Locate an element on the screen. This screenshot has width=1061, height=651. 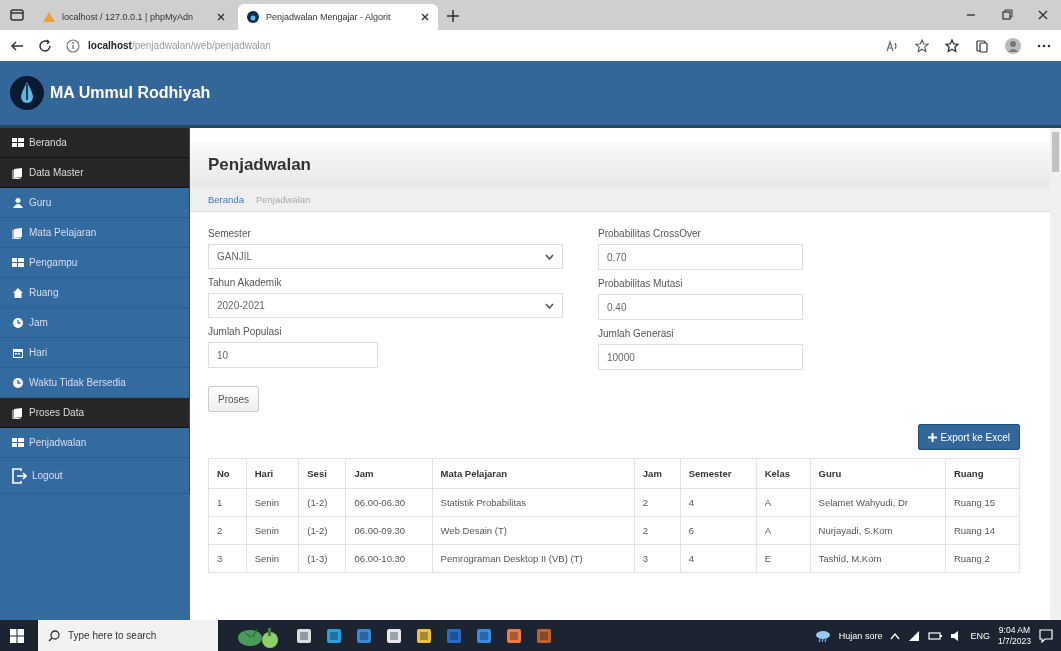
column-header: Sesi is located at coordinates (322, 473).